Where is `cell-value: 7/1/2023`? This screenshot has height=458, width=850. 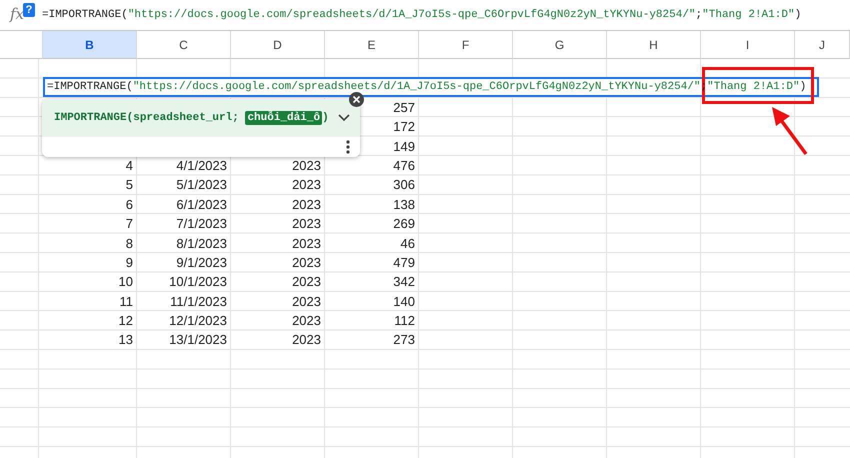
cell-value: 7/1/2023 is located at coordinates (201, 224).